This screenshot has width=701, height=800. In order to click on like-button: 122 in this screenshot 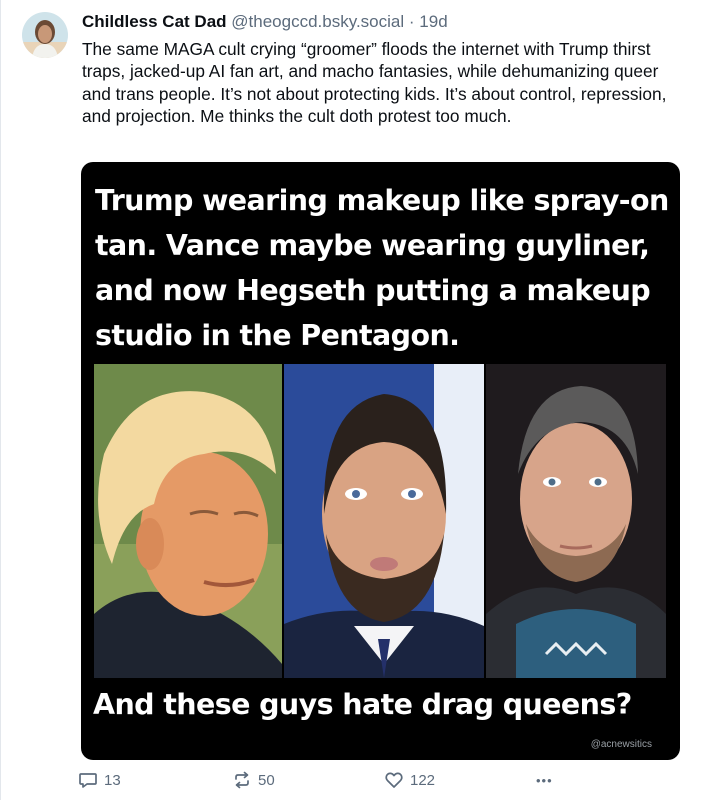, I will do `click(409, 780)`.